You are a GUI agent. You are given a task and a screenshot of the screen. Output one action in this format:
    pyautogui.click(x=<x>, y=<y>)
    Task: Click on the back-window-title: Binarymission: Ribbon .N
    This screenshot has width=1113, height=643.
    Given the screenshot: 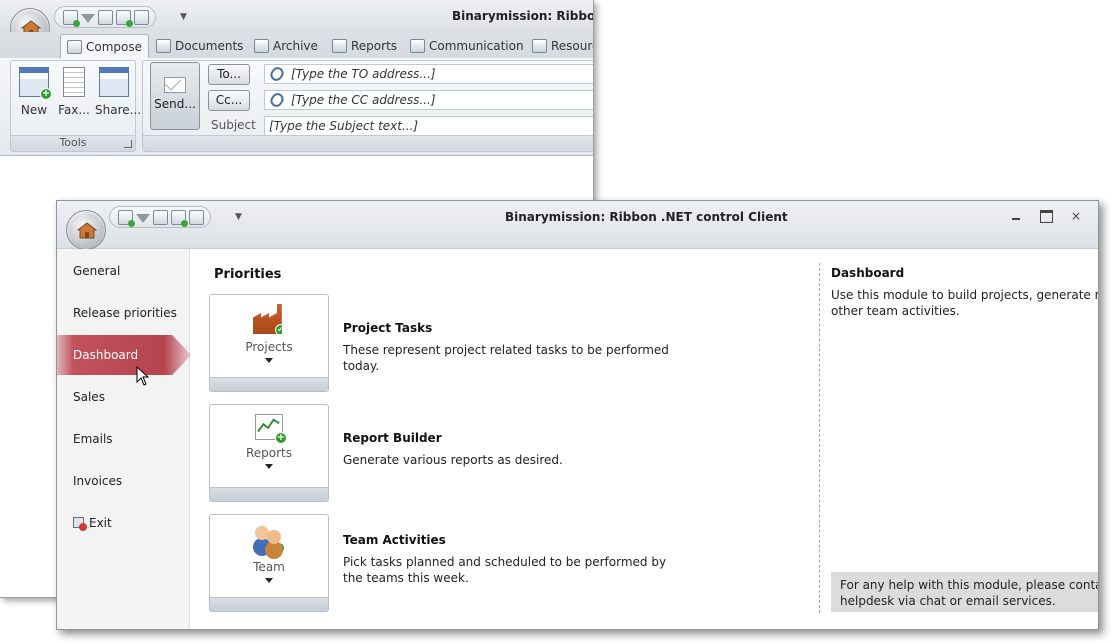 What is the action you would take?
    pyautogui.click(x=522, y=16)
    